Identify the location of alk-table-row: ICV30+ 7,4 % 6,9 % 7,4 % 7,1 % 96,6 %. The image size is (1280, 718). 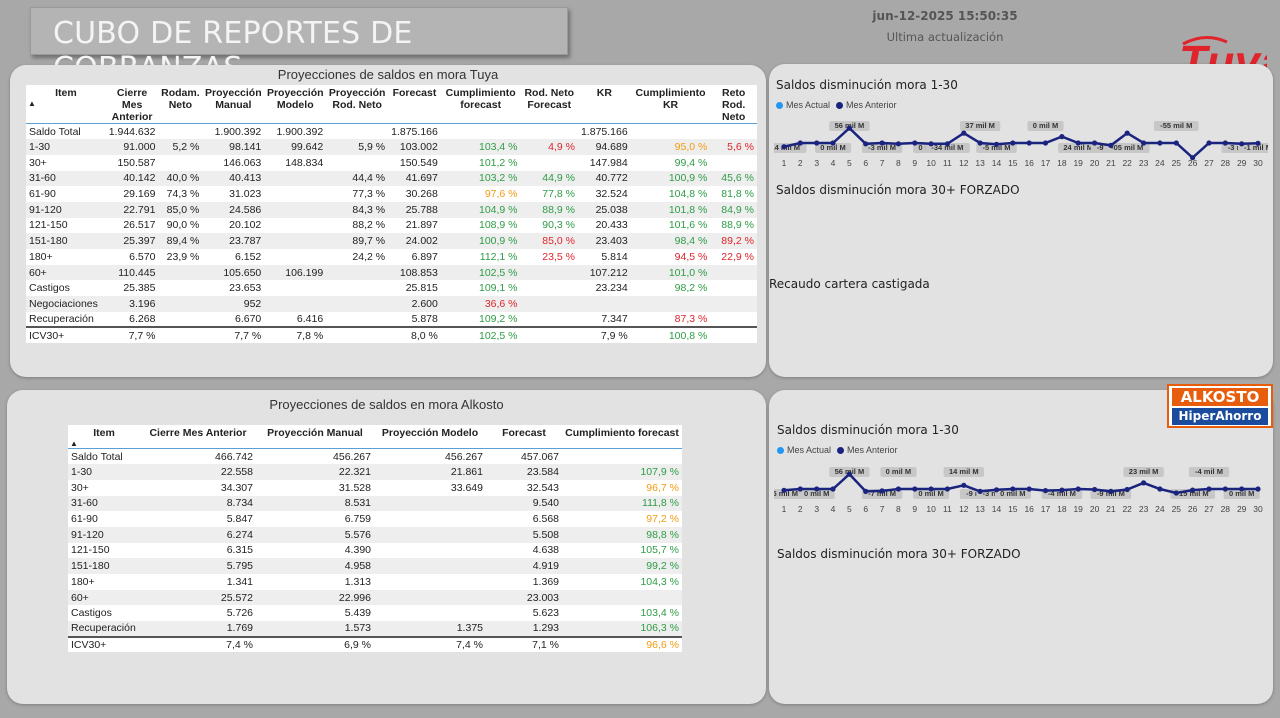
(375, 644).